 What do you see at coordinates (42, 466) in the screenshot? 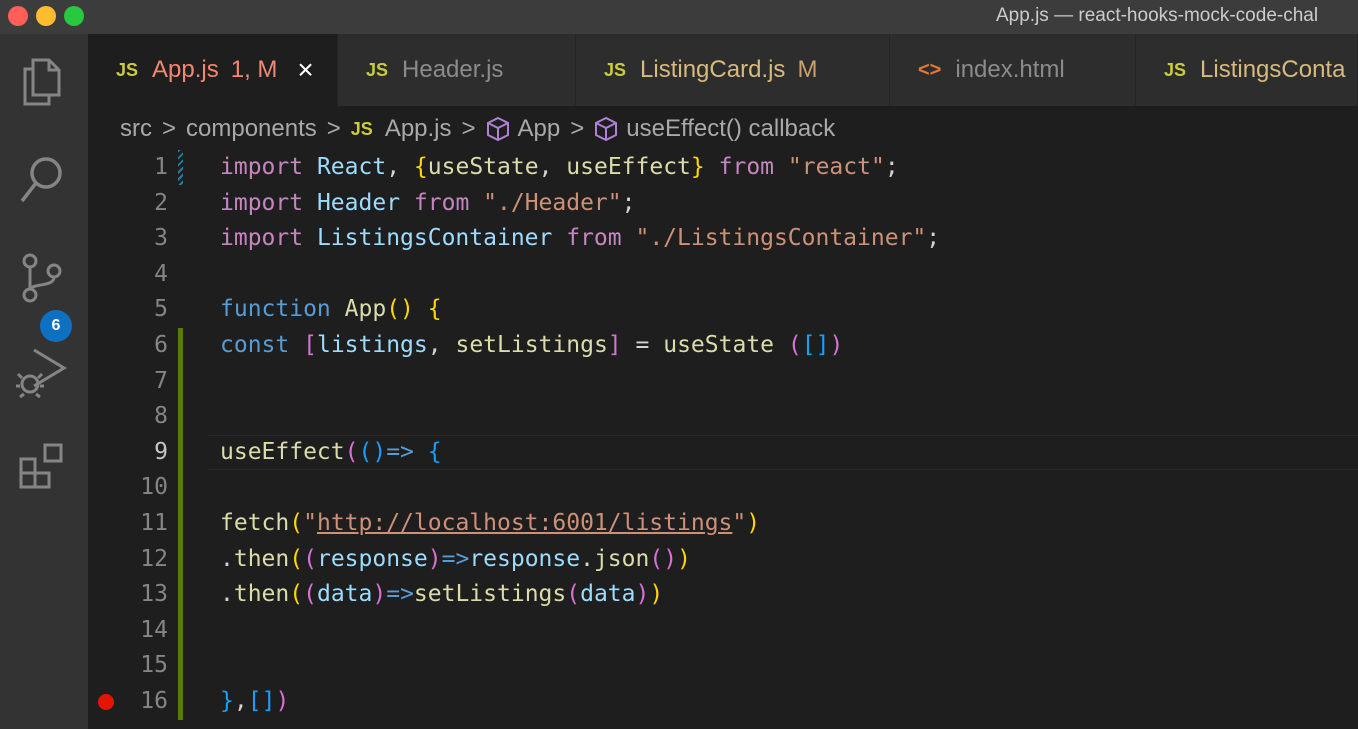
I see `extensions-icon` at bounding box center [42, 466].